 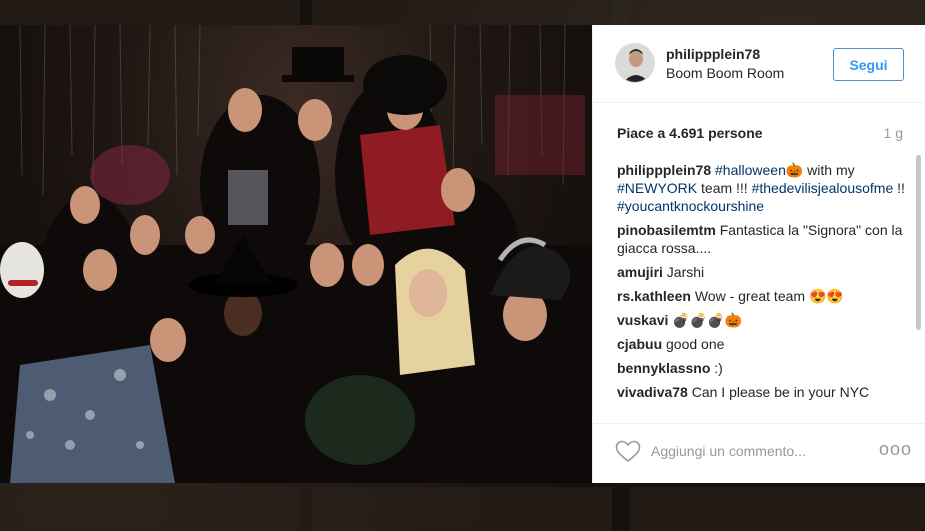 What do you see at coordinates (753, 410) in the screenshot?
I see `comments-fade` at bounding box center [753, 410].